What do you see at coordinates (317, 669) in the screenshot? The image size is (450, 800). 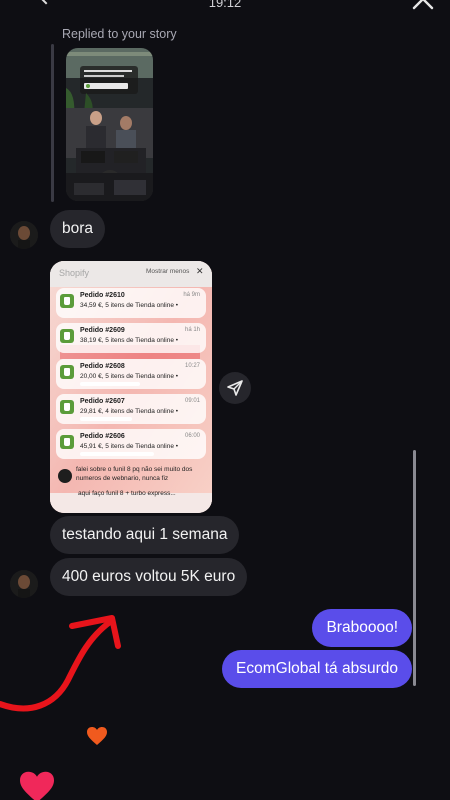 I see `message-outgoing: EcomGlobal tá absurdo` at bounding box center [317, 669].